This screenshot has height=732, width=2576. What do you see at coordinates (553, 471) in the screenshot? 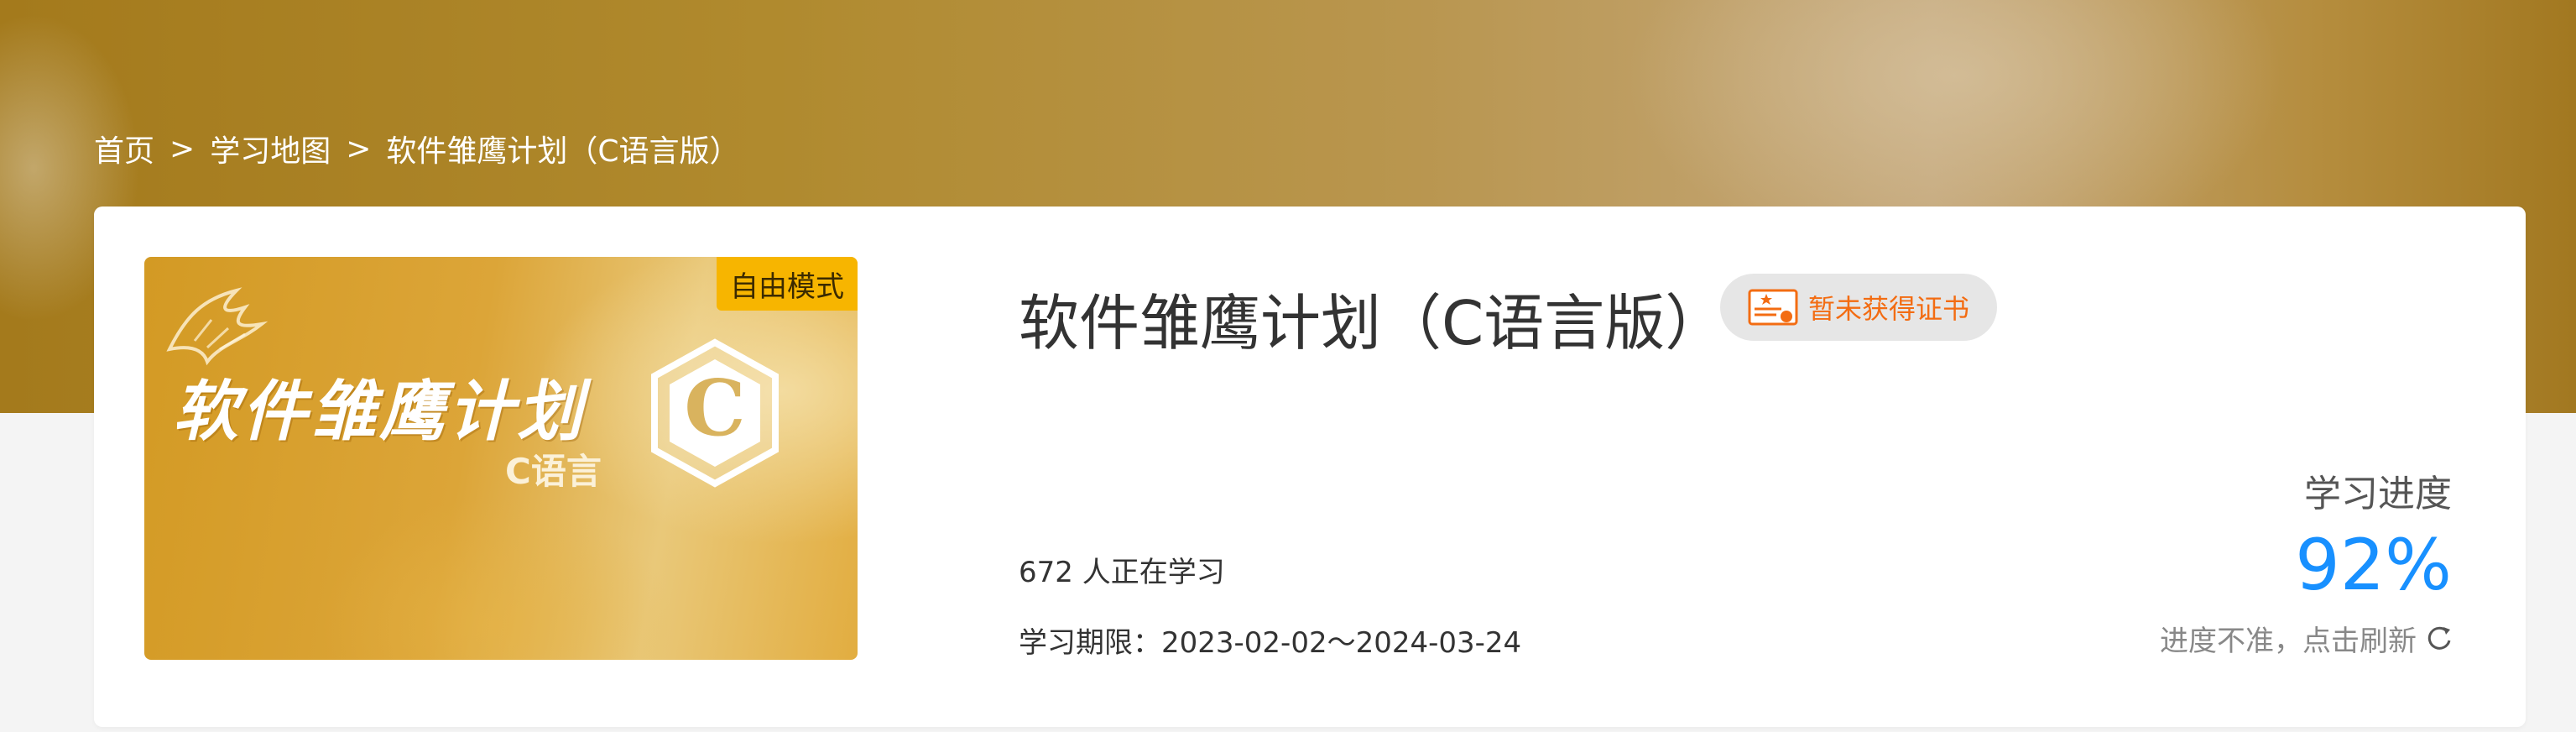
I see `cover-subtitle: C语言` at bounding box center [553, 471].